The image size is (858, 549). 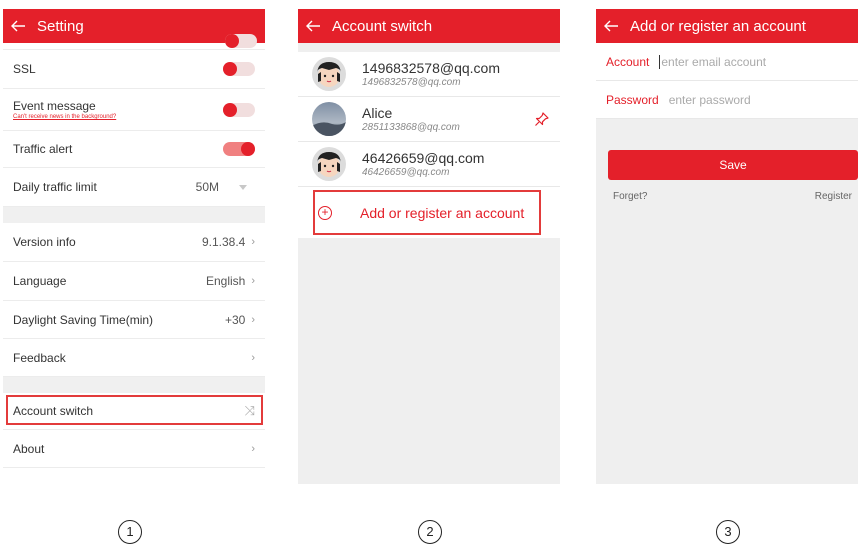 What do you see at coordinates (741, 61) in the screenshot?
I see `account-input` at bounding box center [741, 61].